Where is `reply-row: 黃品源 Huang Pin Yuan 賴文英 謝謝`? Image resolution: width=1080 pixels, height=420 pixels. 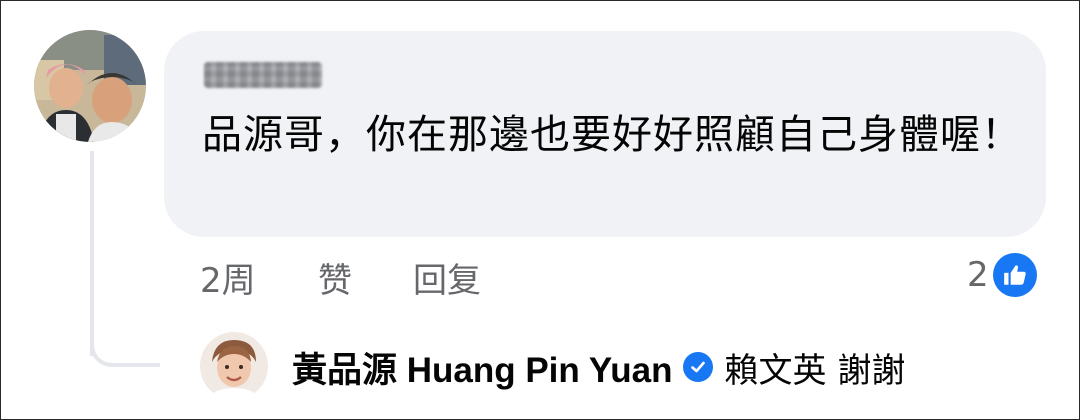
reply-row: 黃品源 Huang Pin Yuan 賴文英 謝謝 is located at coordinates (598, 367).